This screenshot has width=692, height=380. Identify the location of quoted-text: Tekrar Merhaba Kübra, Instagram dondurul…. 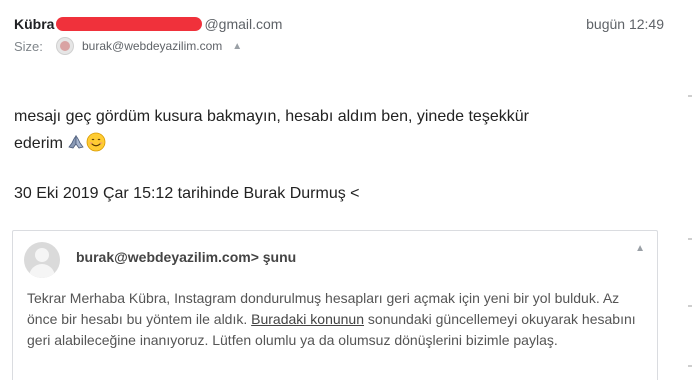
(340, 319).